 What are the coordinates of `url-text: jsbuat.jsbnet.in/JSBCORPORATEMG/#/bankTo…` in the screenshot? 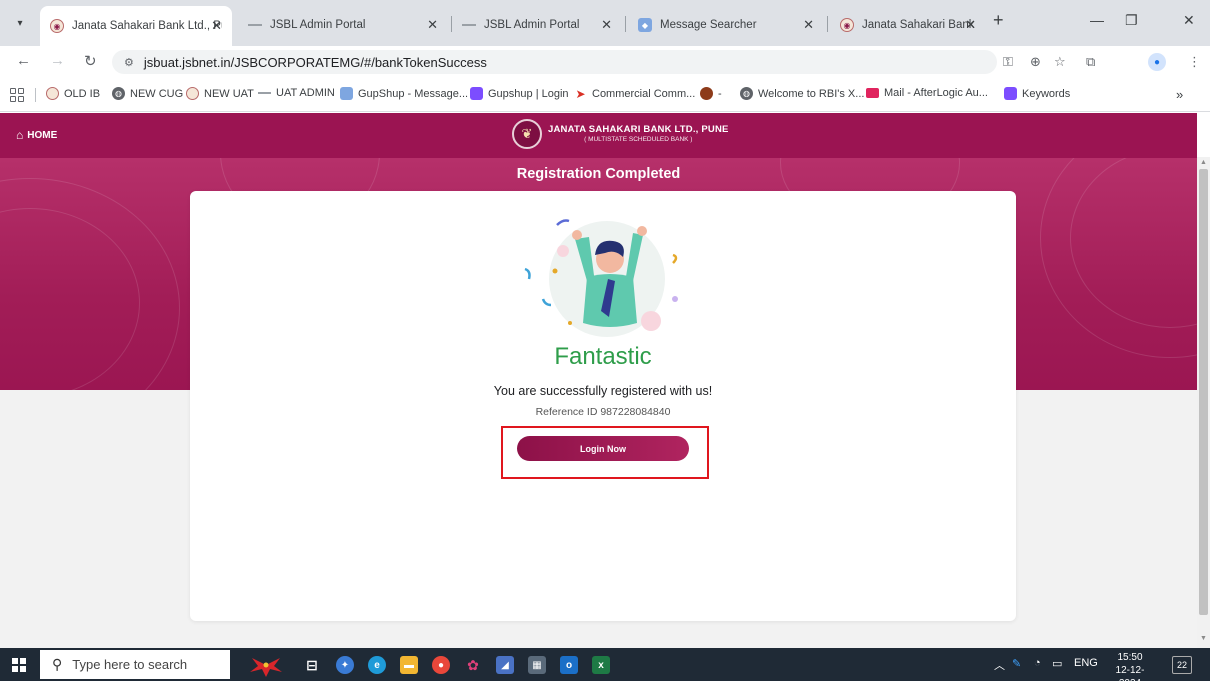 It's located at (315, 62).